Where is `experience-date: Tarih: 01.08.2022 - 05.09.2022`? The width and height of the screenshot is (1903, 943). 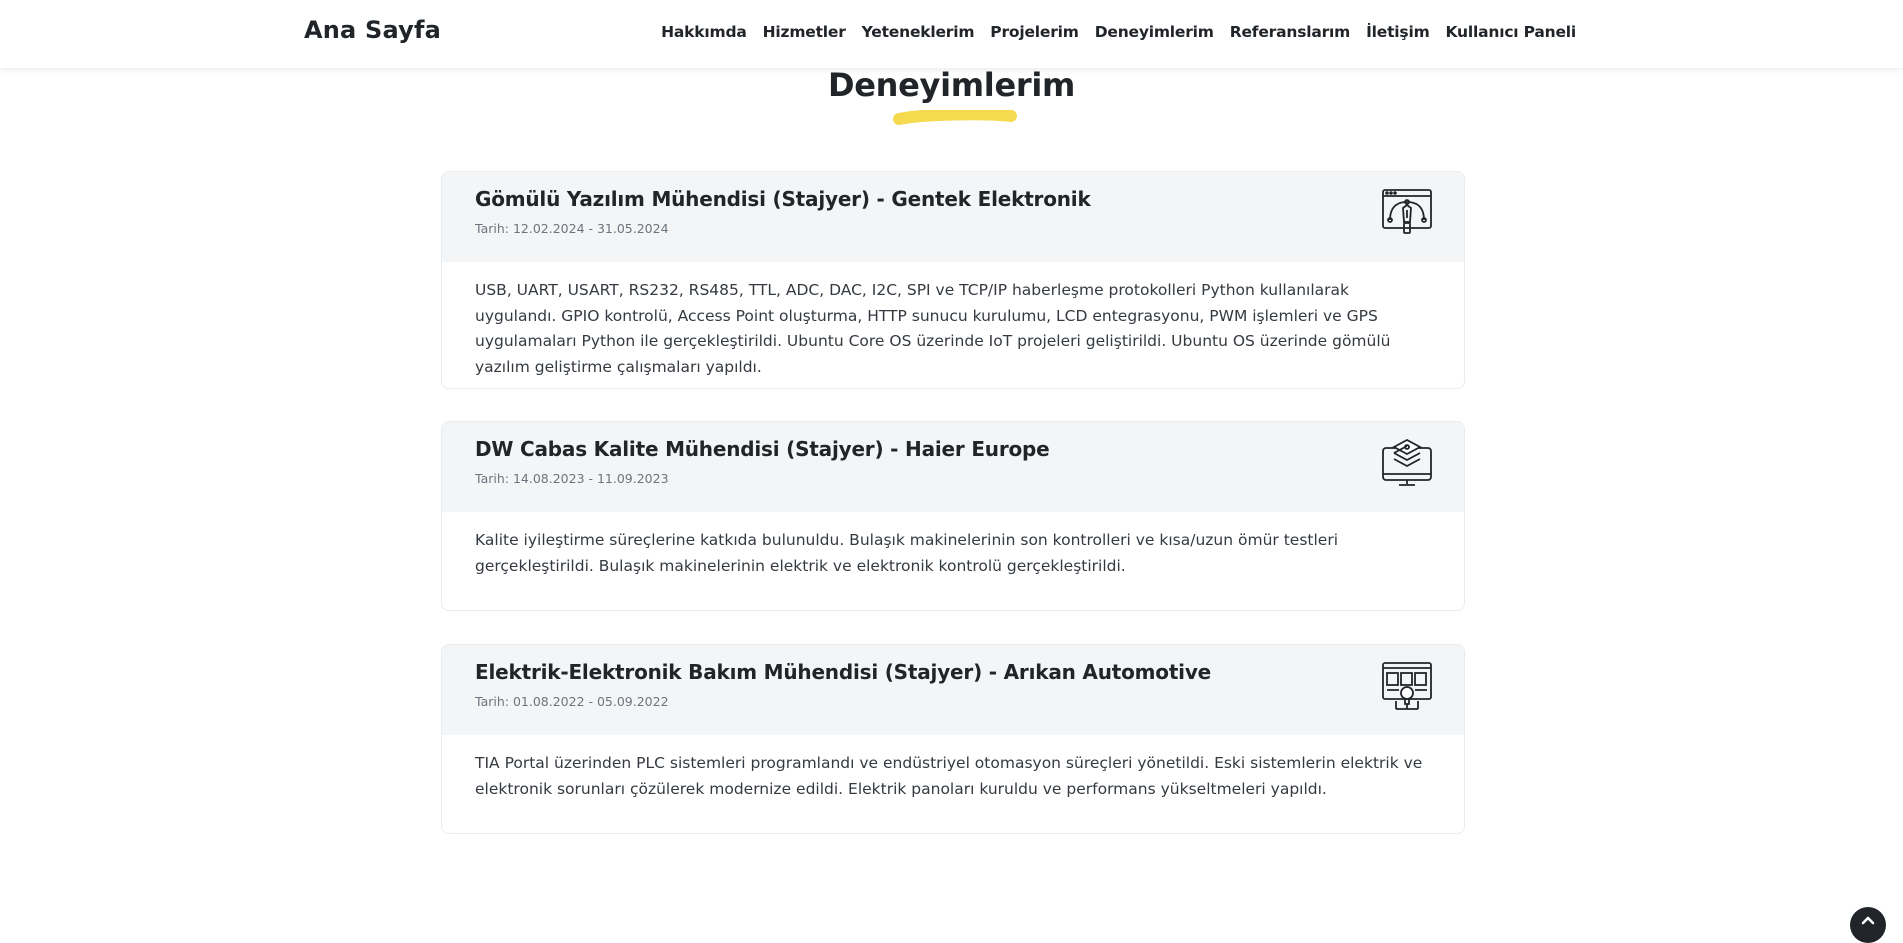 experience-date: Tarih: 01.08.2022 - 05.09.2022 is located at coordinates (572, 701).